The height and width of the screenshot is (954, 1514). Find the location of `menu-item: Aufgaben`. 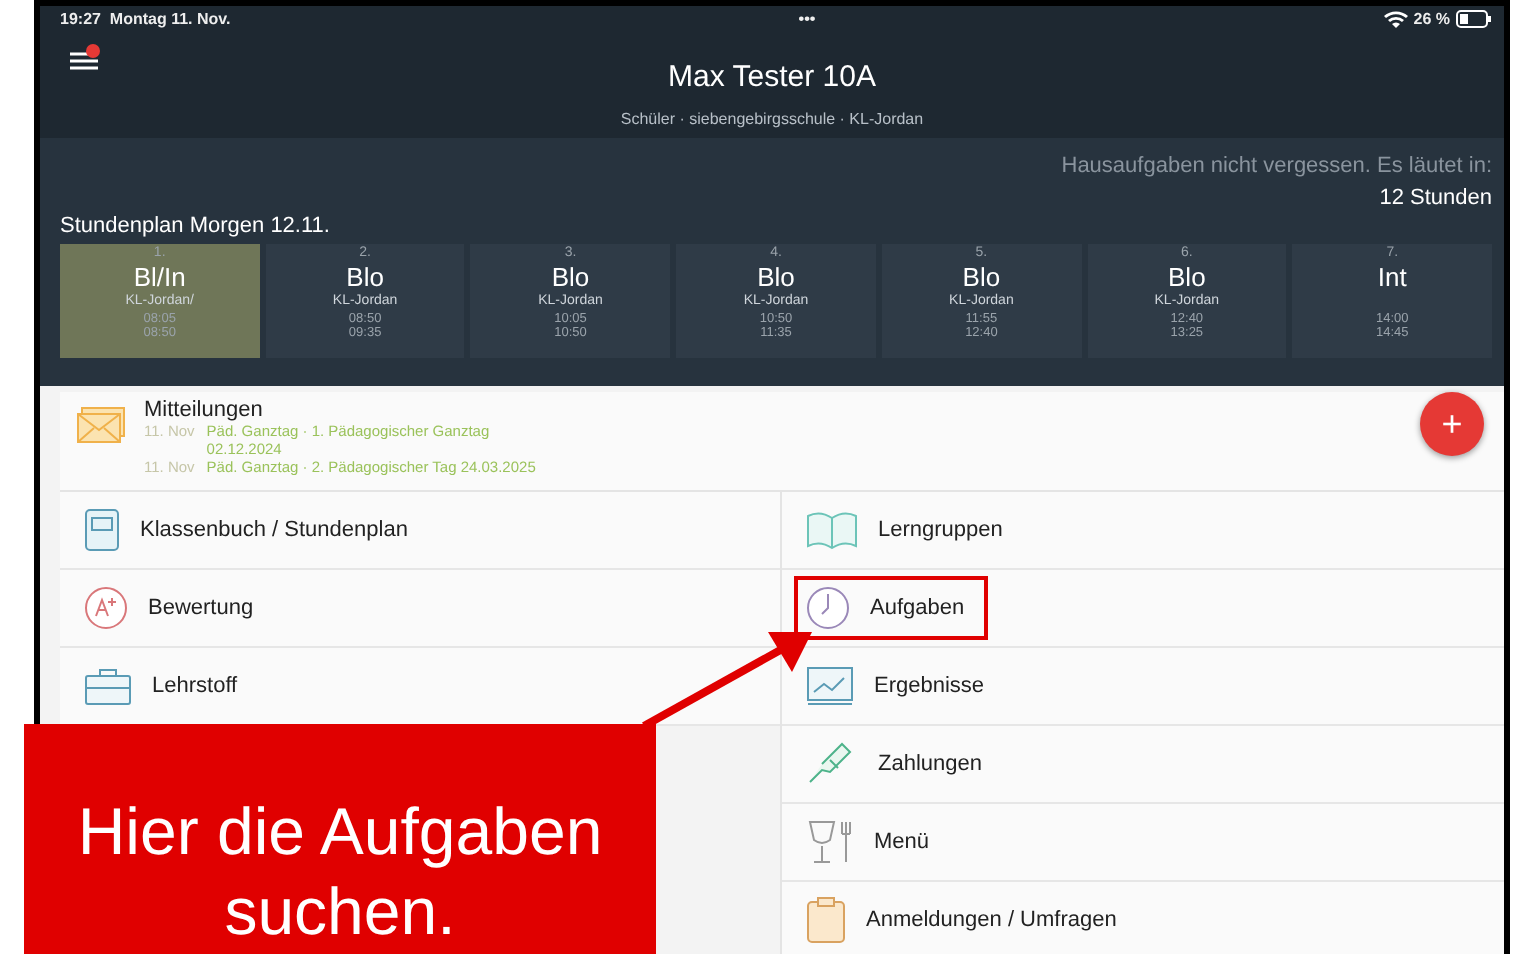

menu-item: Aufgaben is located at coordinates (891, 608).